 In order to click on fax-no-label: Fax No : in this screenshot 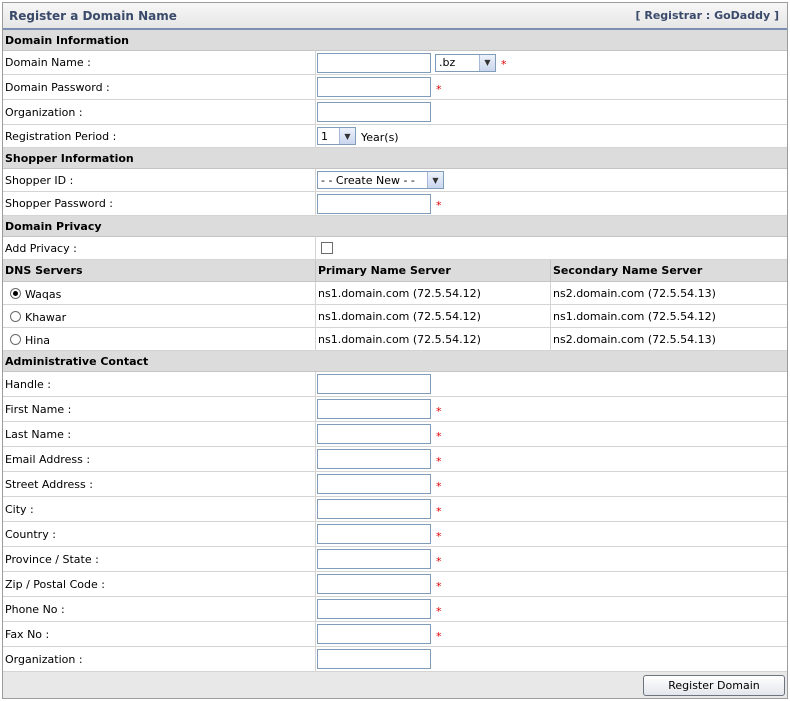, I will do `click(159, 634)`.